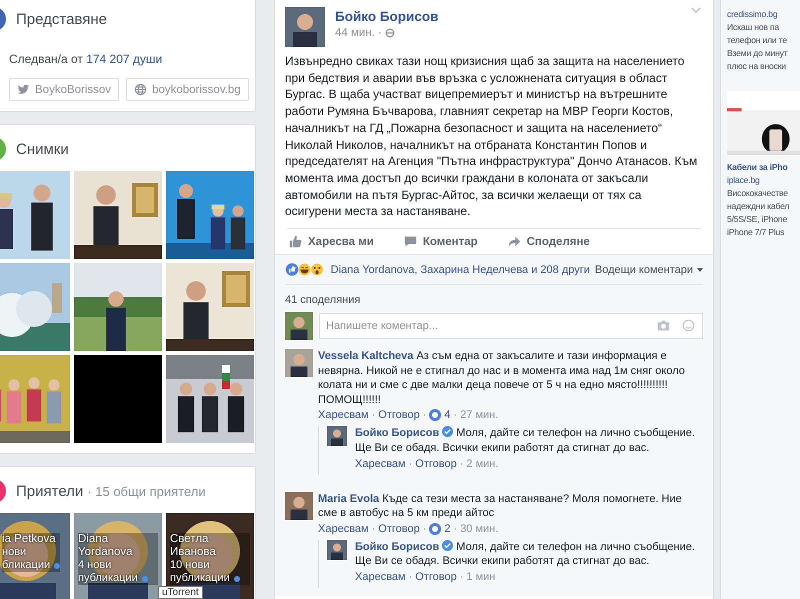  What do you see at coordinates (757, 40) in the screenshot?
I see `ad-text: телефон или те` at bounding box center [757, 40].